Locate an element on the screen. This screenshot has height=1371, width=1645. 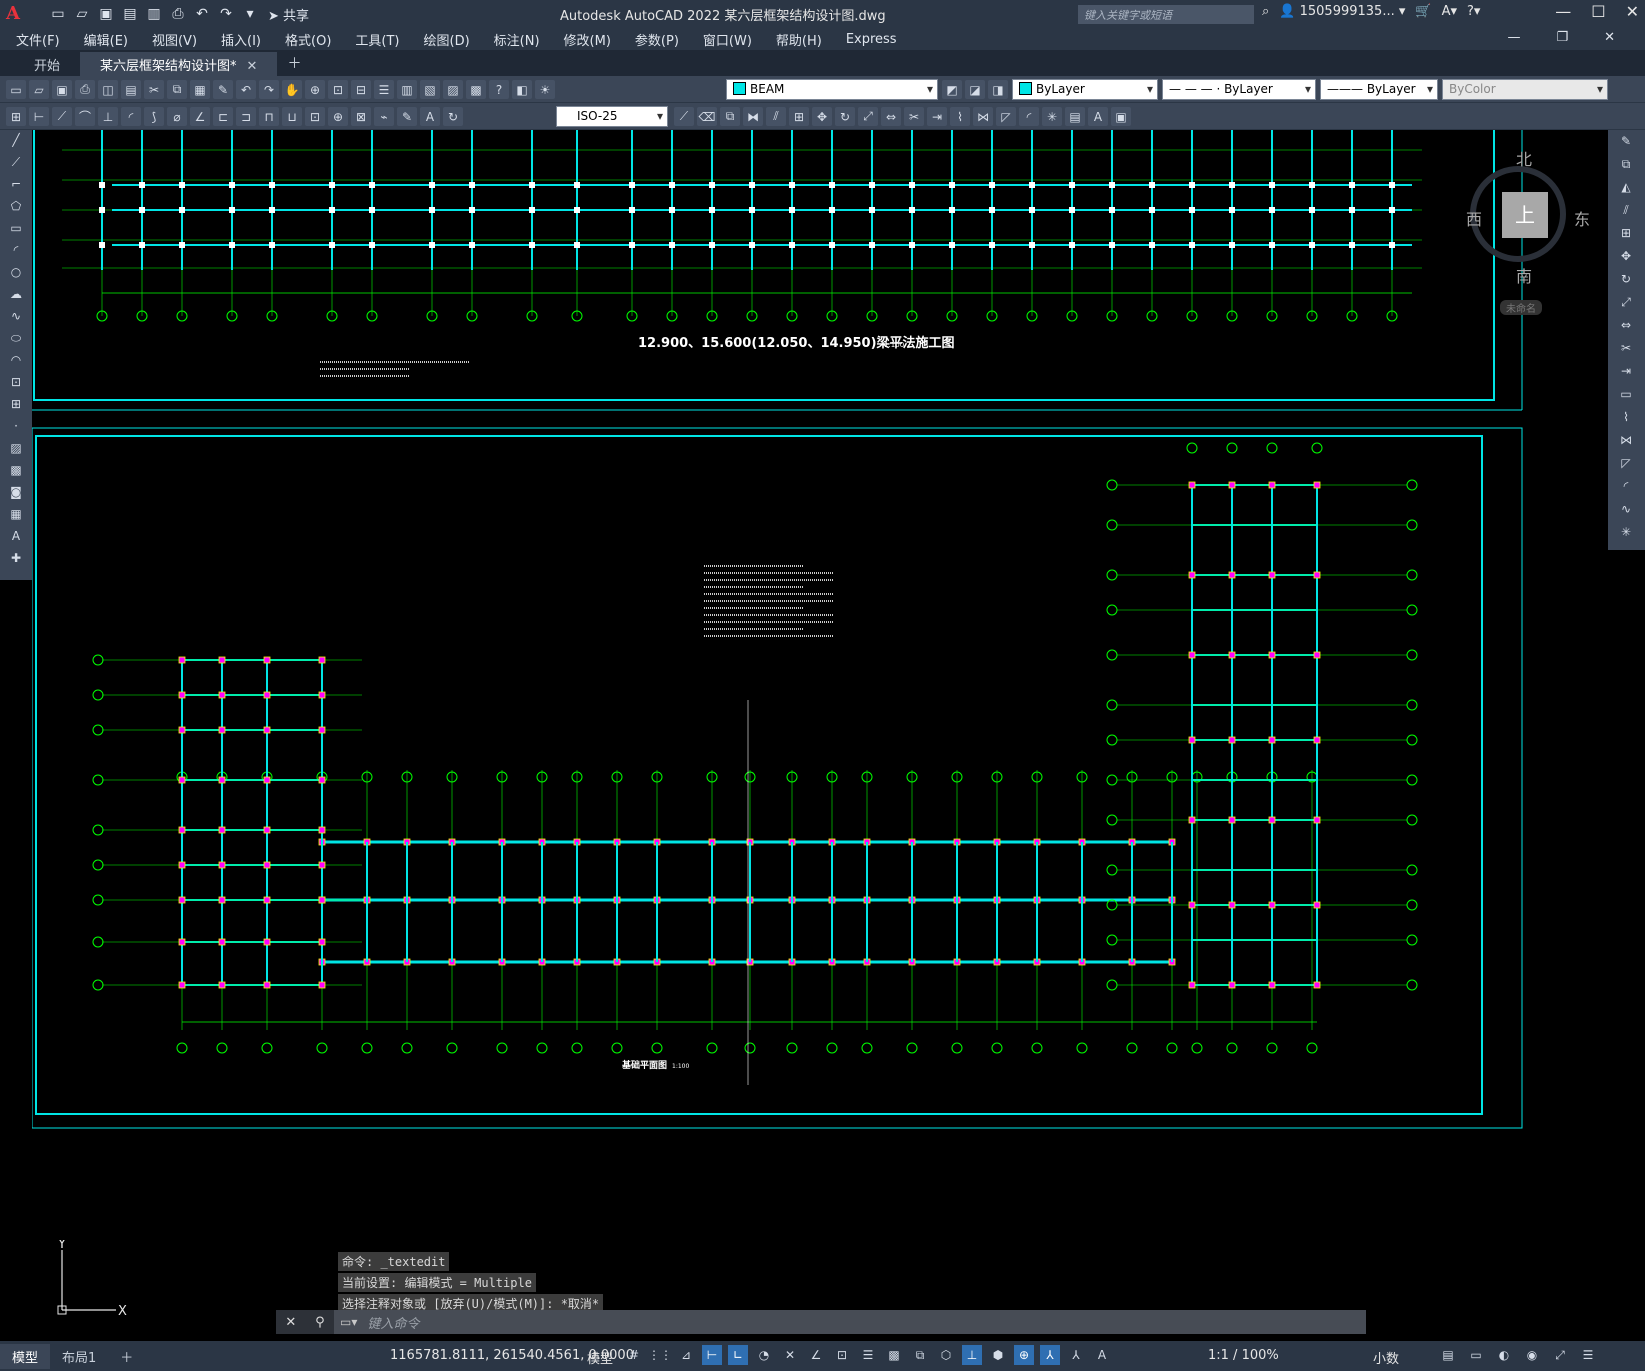
annotation-scale: 1:1 / 100% is located at coordinates (1243, 1355).